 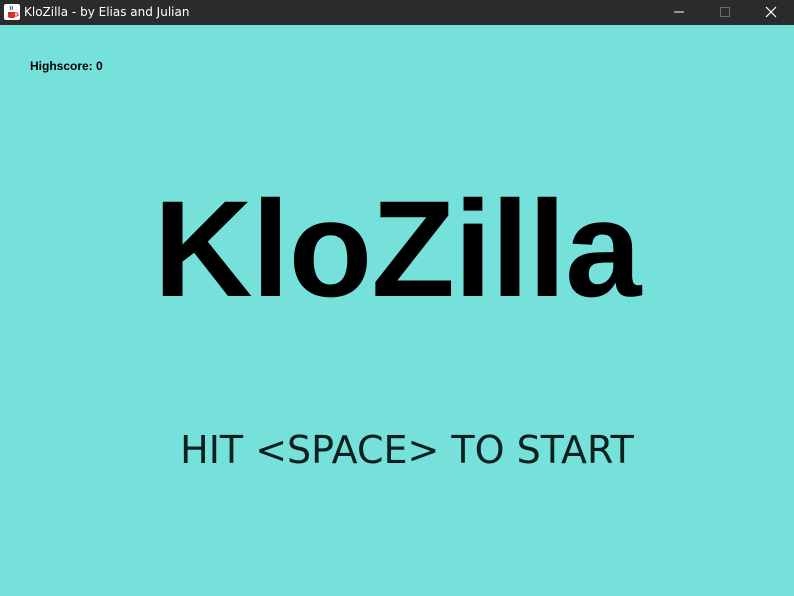 I want to click on minimize-icon, so click(x=679, y=12).